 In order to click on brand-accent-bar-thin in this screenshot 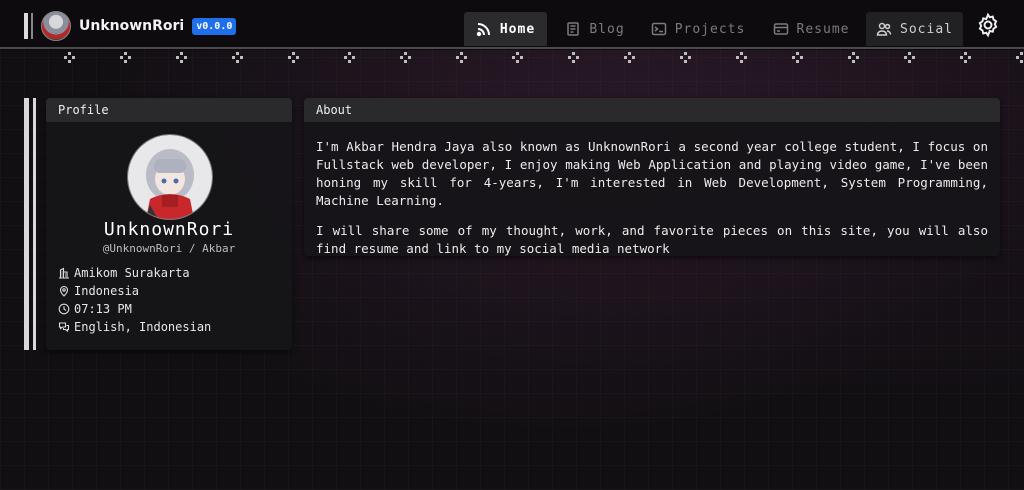, I will do `click(32, 26)`.